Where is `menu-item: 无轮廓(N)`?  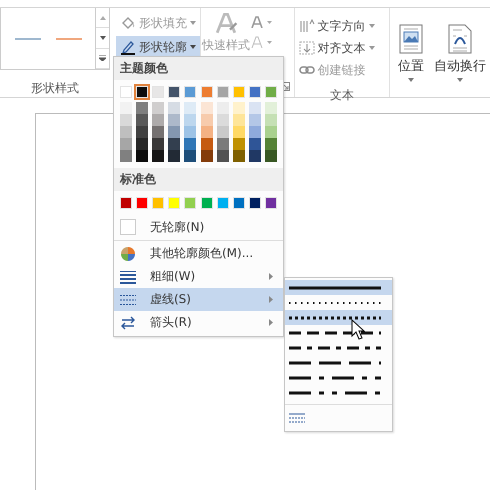
menu-item: 无轮廓(N) is located at coordinates (198, 227).